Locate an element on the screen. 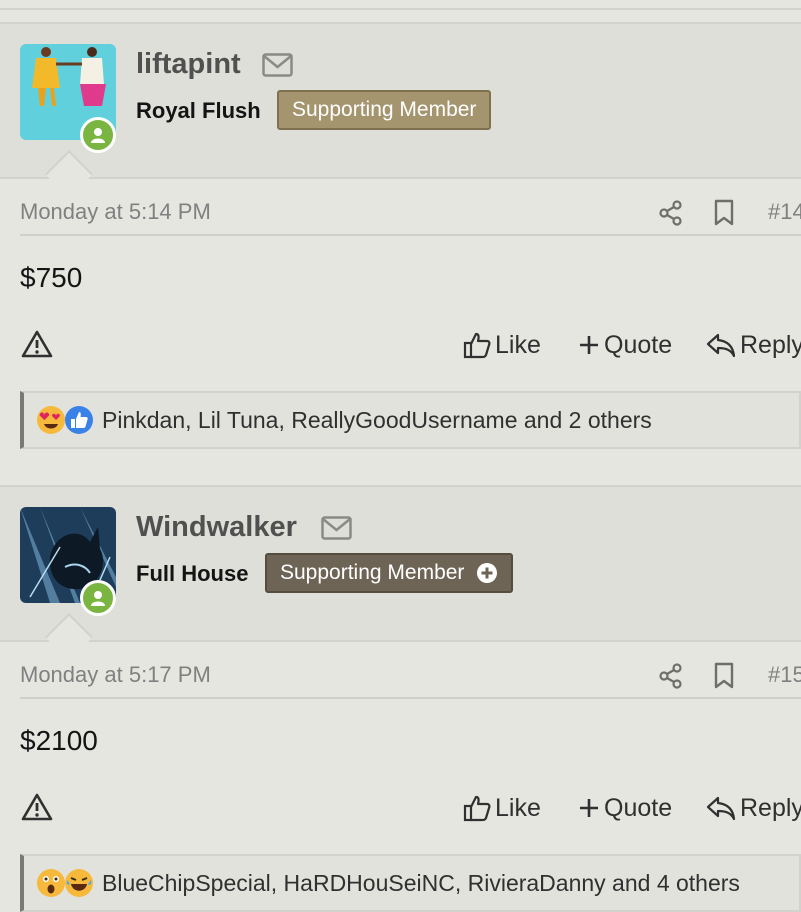 The height and width of the screenshot is (912, 801). heart-eyes-icon is located at coordinates (51, 420).